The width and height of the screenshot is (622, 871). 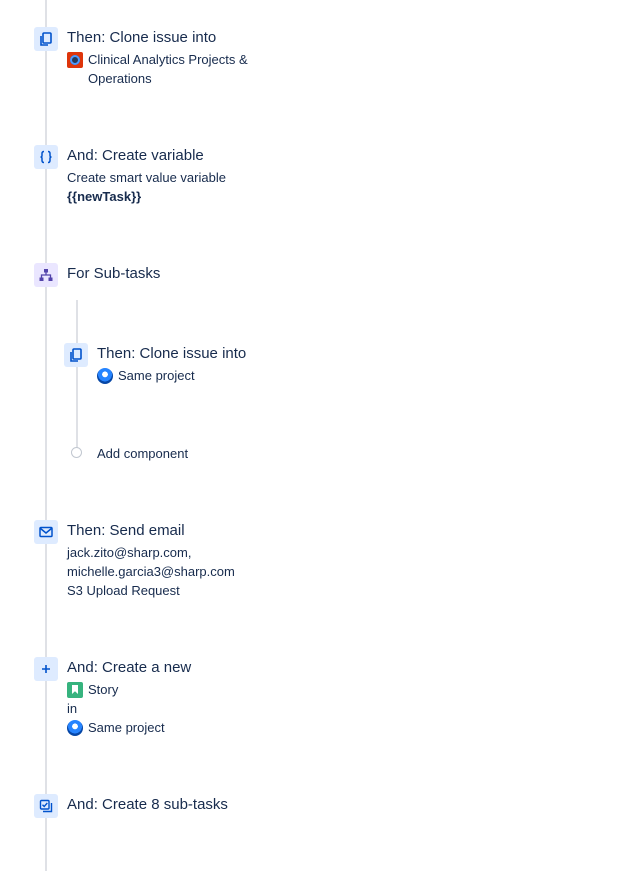 I want to click on connector-text: in, so click(x=72, y=708).